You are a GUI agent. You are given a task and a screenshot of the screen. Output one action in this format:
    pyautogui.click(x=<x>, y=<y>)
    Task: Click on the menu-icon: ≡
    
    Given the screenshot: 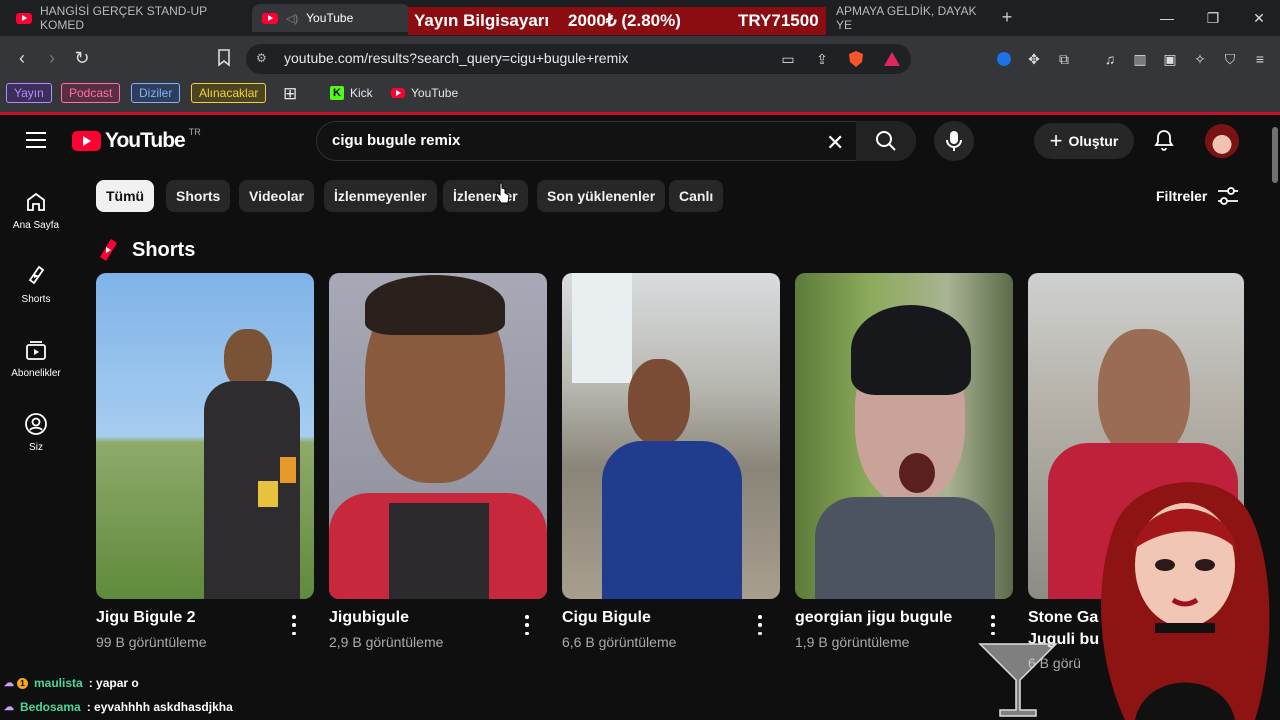 What is the action you would take?
    pyautogui.click(x=1260, y=59)
    